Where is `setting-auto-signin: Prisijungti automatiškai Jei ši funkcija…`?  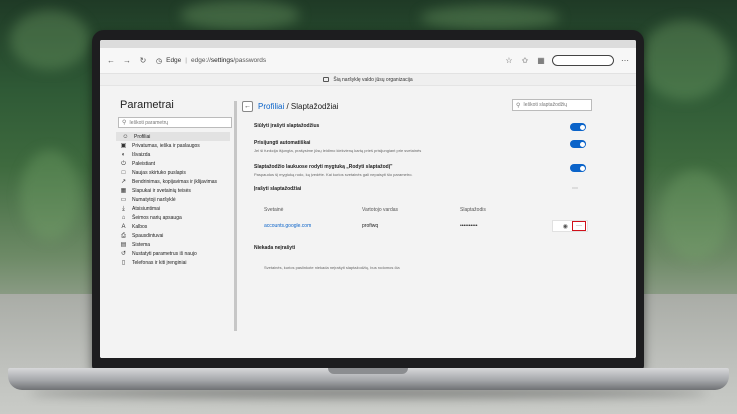 setting-auto-signin: Prisijungti automatiškai Jei ši funkcija… is located at coordinates (420, 146).